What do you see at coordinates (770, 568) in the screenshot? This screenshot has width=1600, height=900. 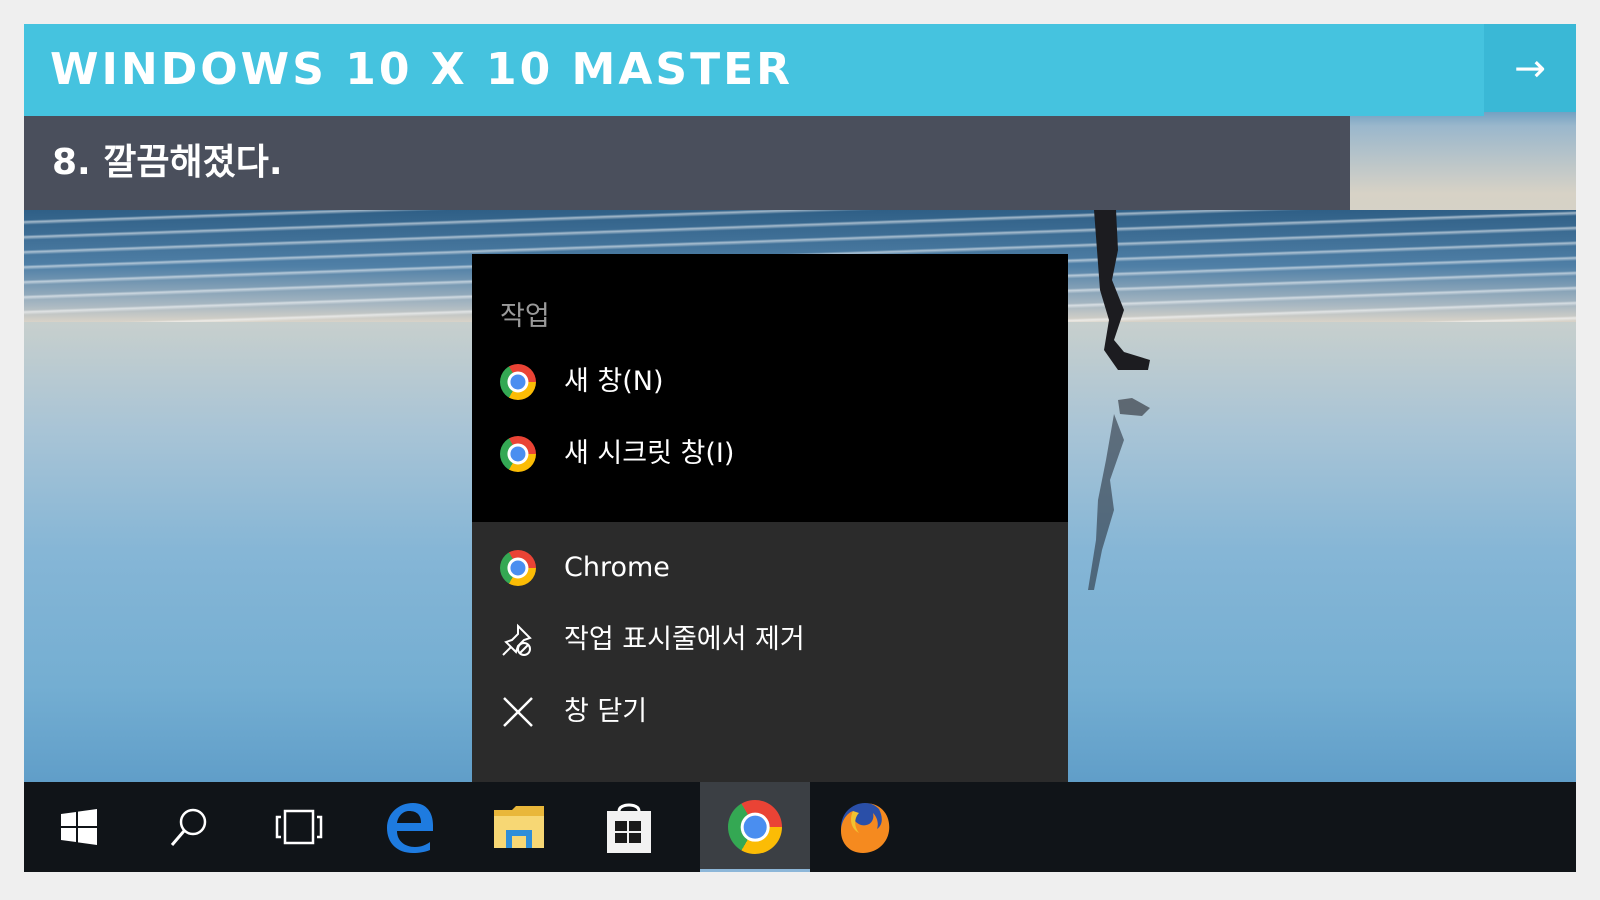 I see `open-chrome-item: Chrome` at bounding box center [770, 568].